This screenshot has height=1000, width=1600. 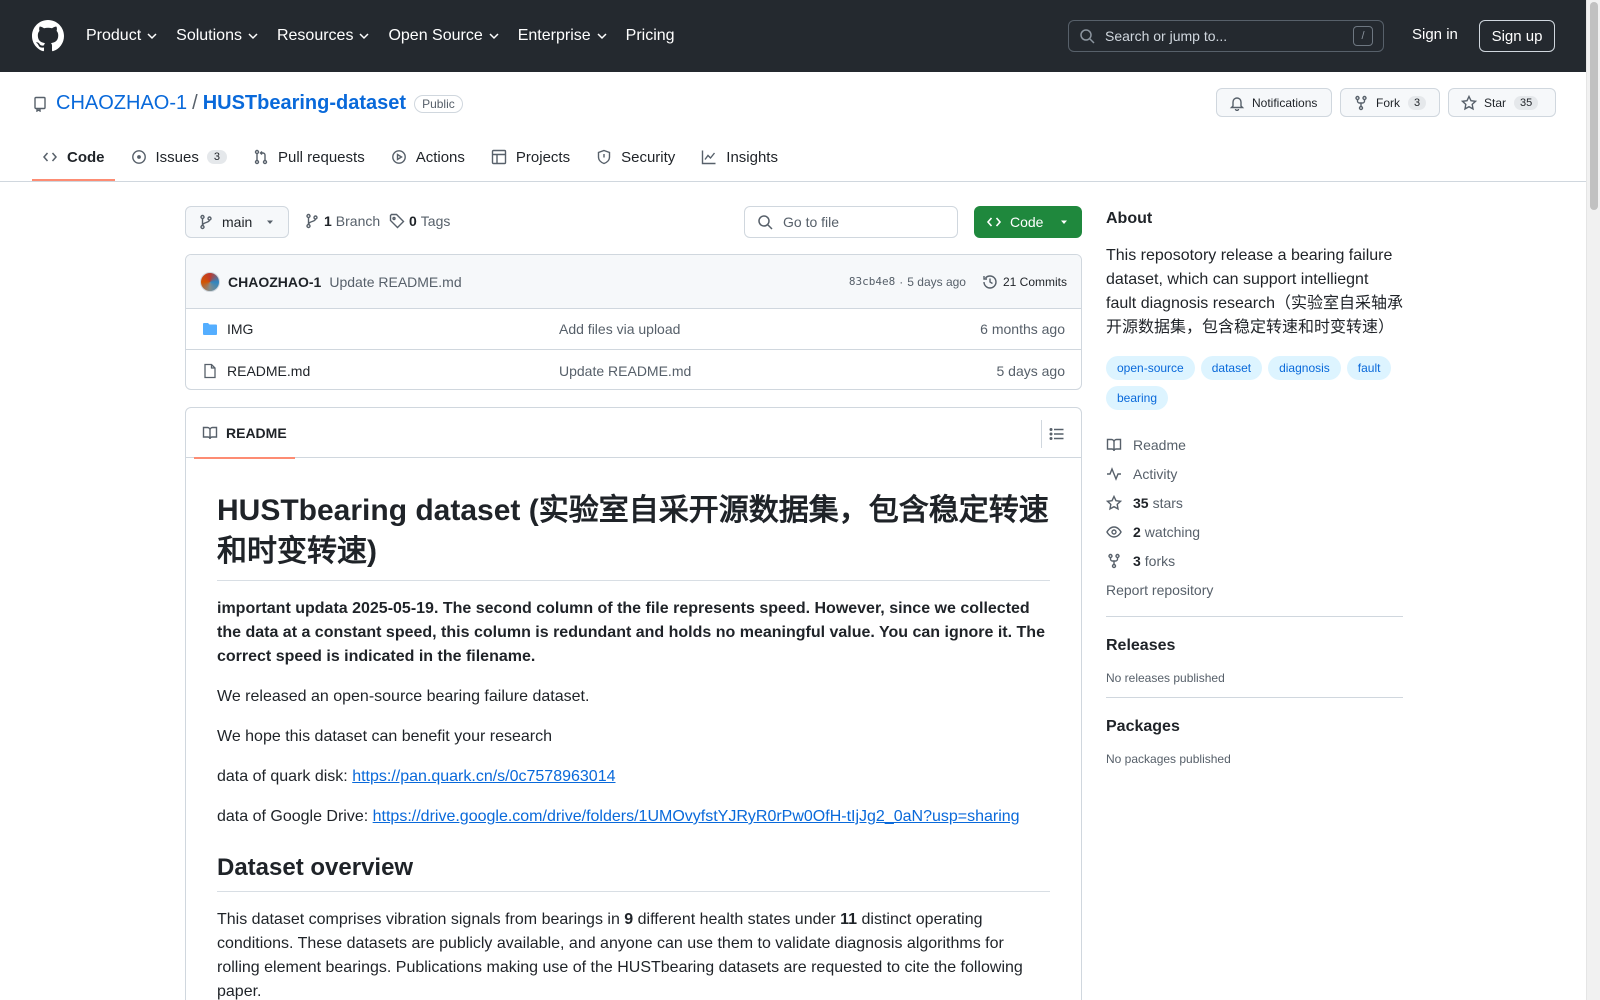 What do you see at coordinates (419, 221) in the screenshot?
I see `tags-link: 0 Tags` at bounding box center [419, 221].